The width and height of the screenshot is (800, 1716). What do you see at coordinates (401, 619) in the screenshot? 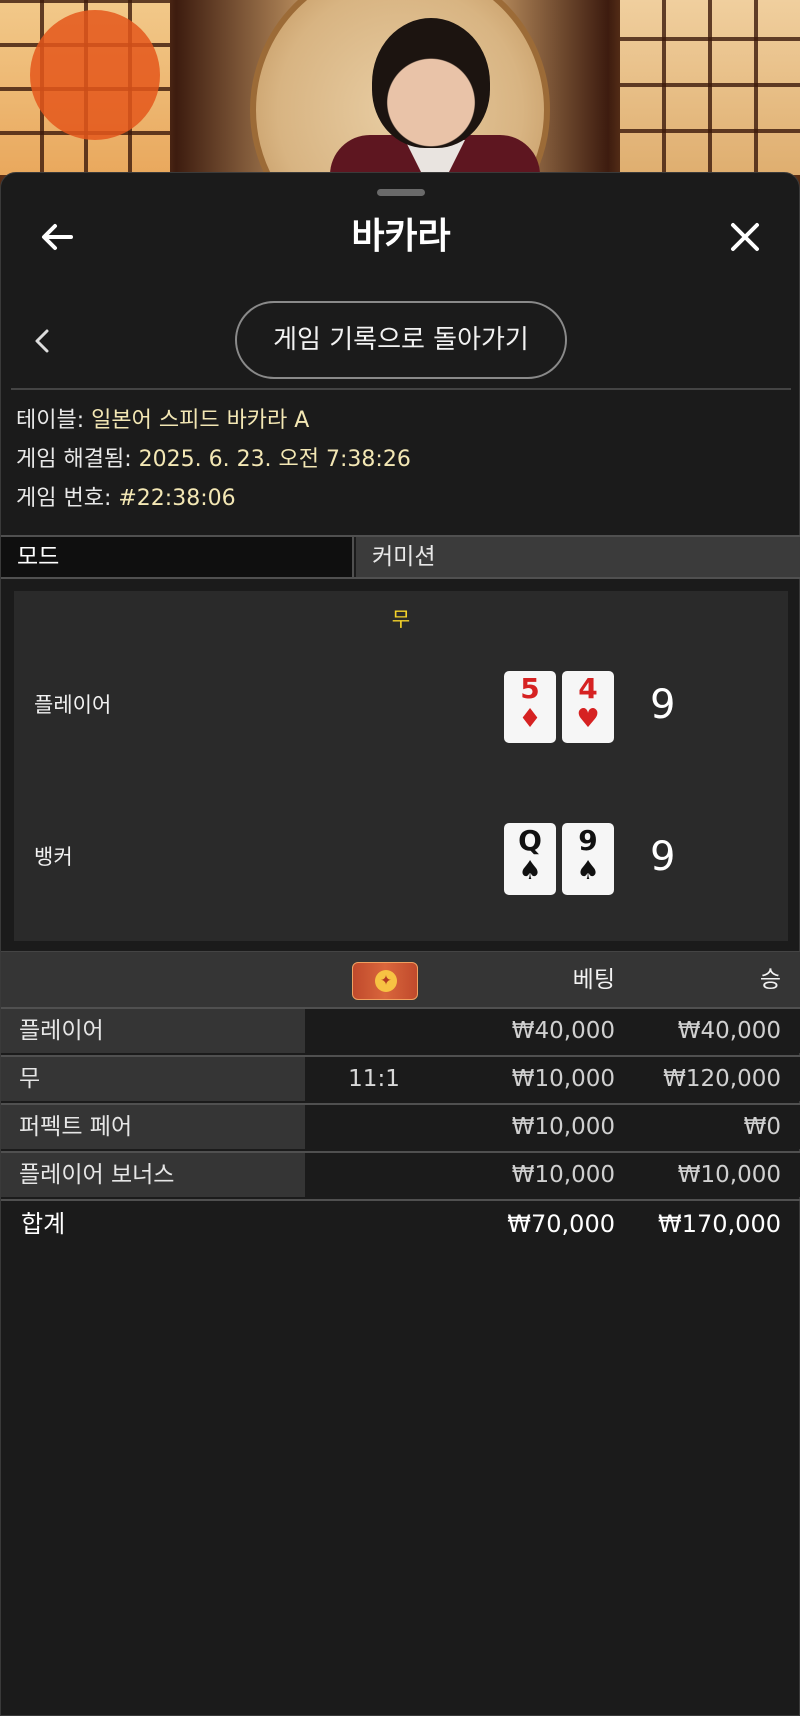
I see `outcome-label: 무` at bounding box center [401, 619].